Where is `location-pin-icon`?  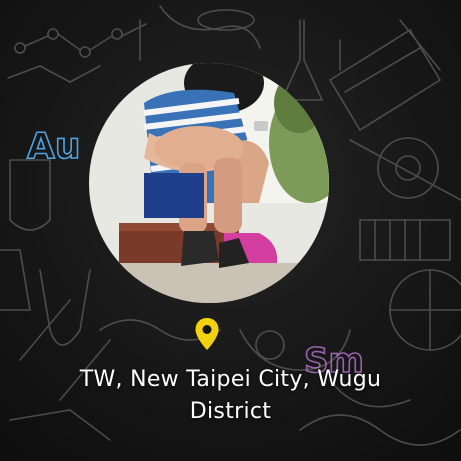 location-pin-icon is located at coordinates (207, 334).